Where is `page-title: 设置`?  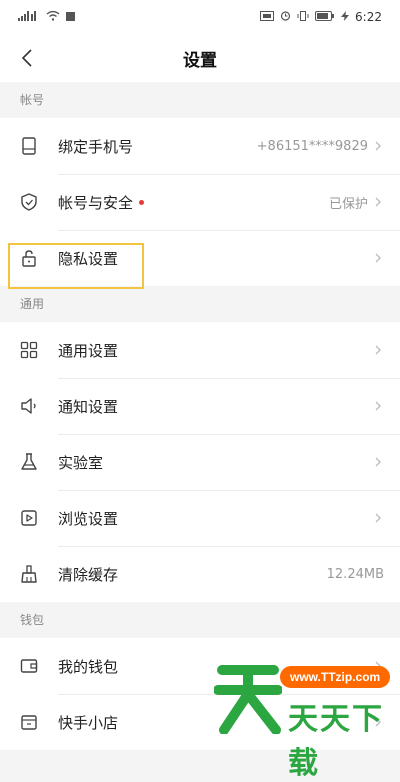 page-title: 设置 is located at coordinates (200, 60).